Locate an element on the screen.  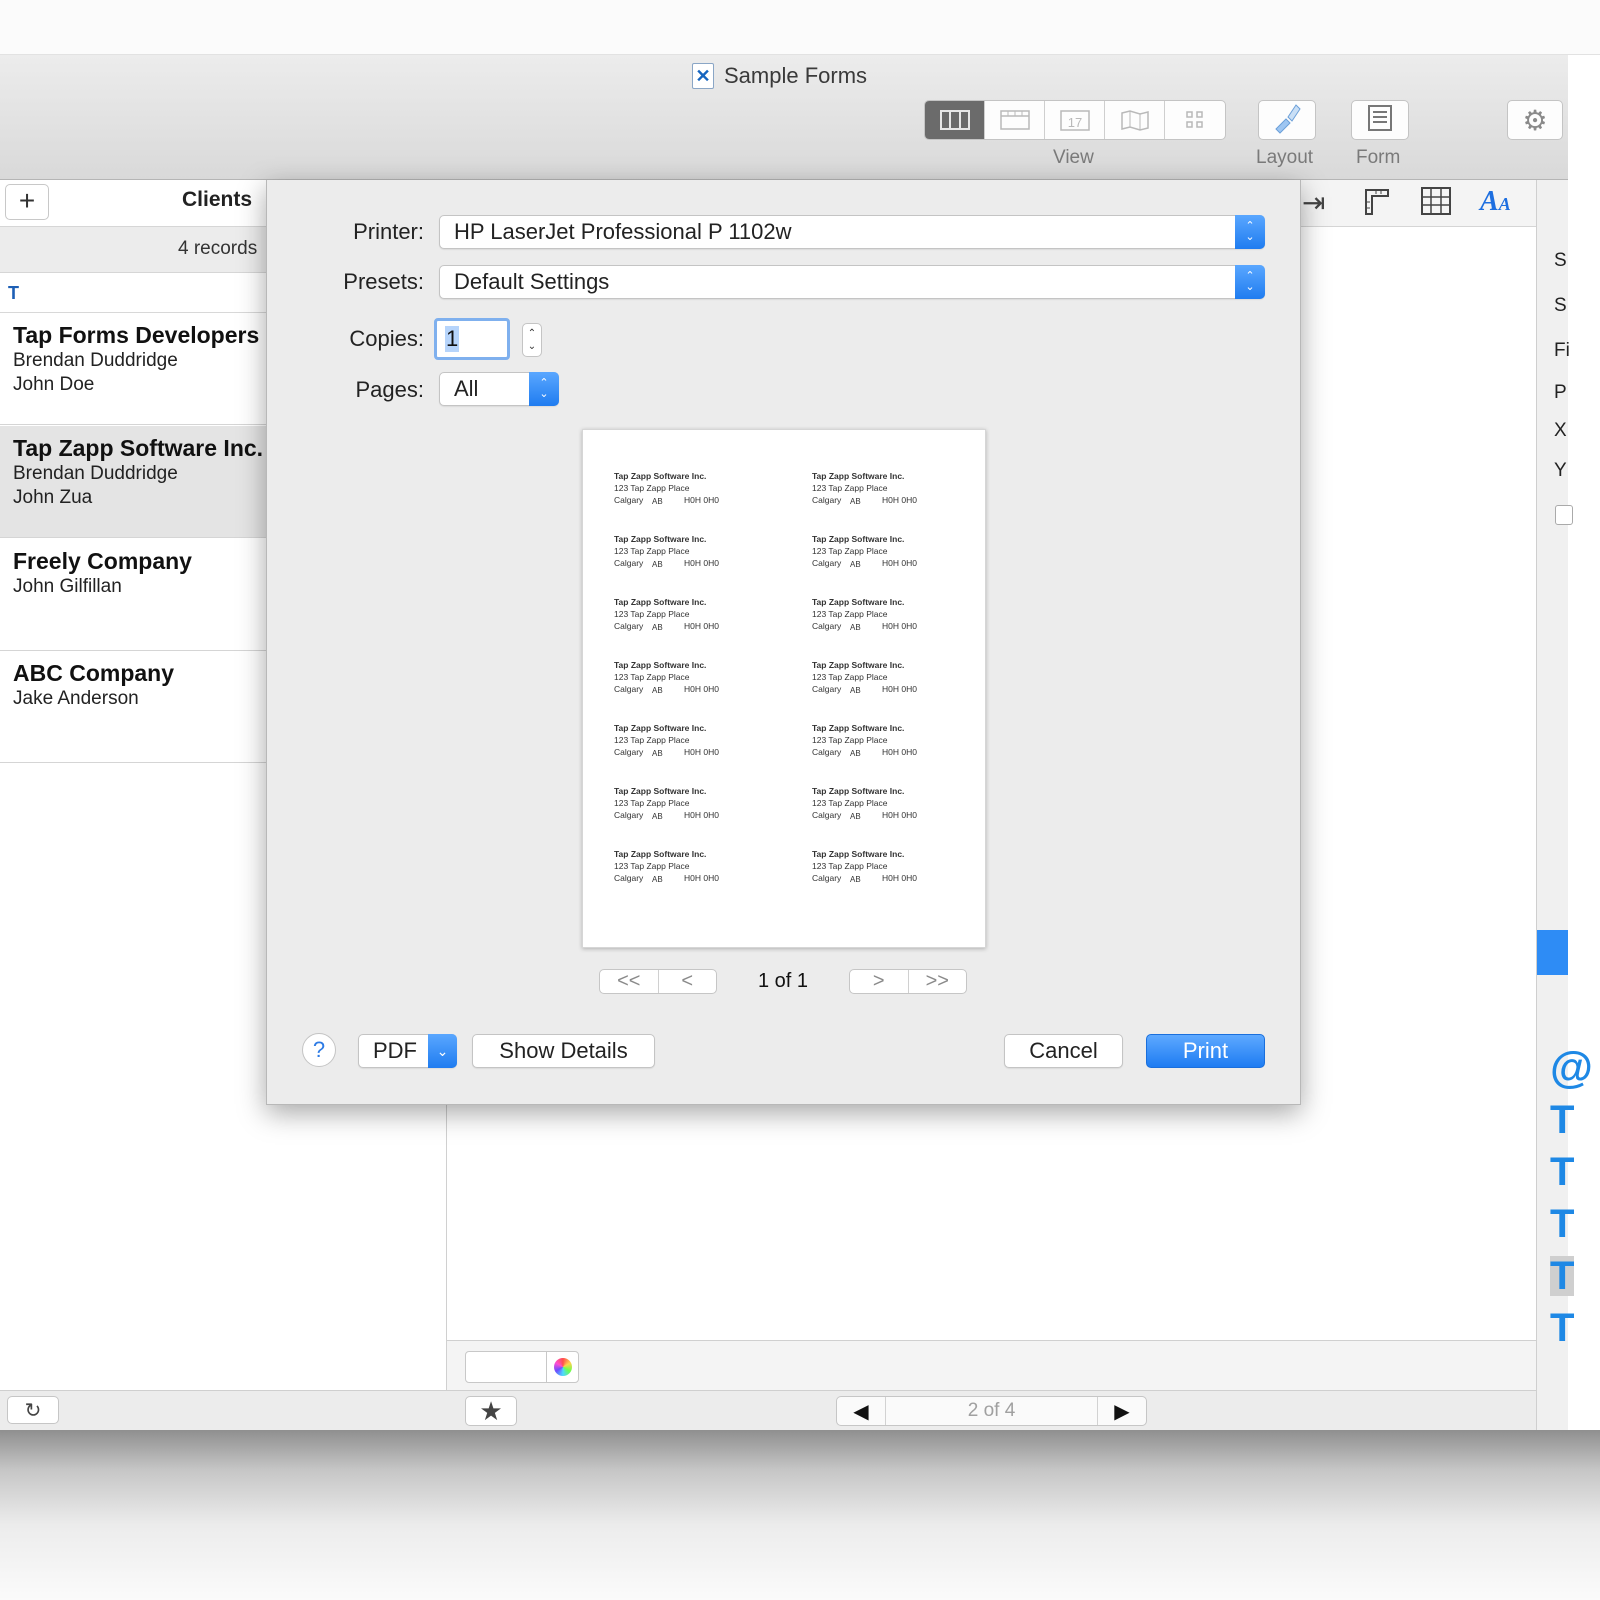
form-button is located at coordinates (1380, 120).